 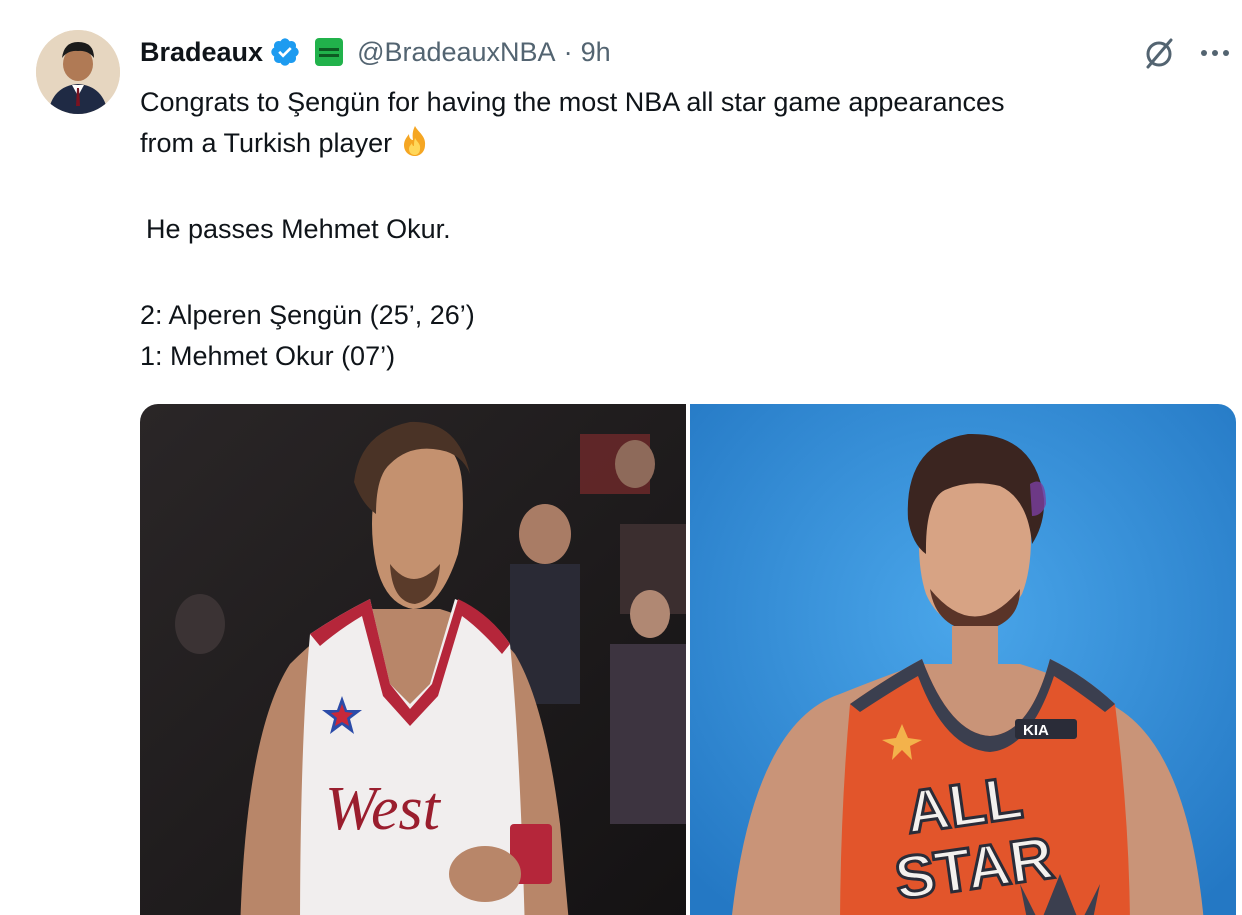 I want to click on sponsor-logo: KIA, so click(x=1036, y=730).